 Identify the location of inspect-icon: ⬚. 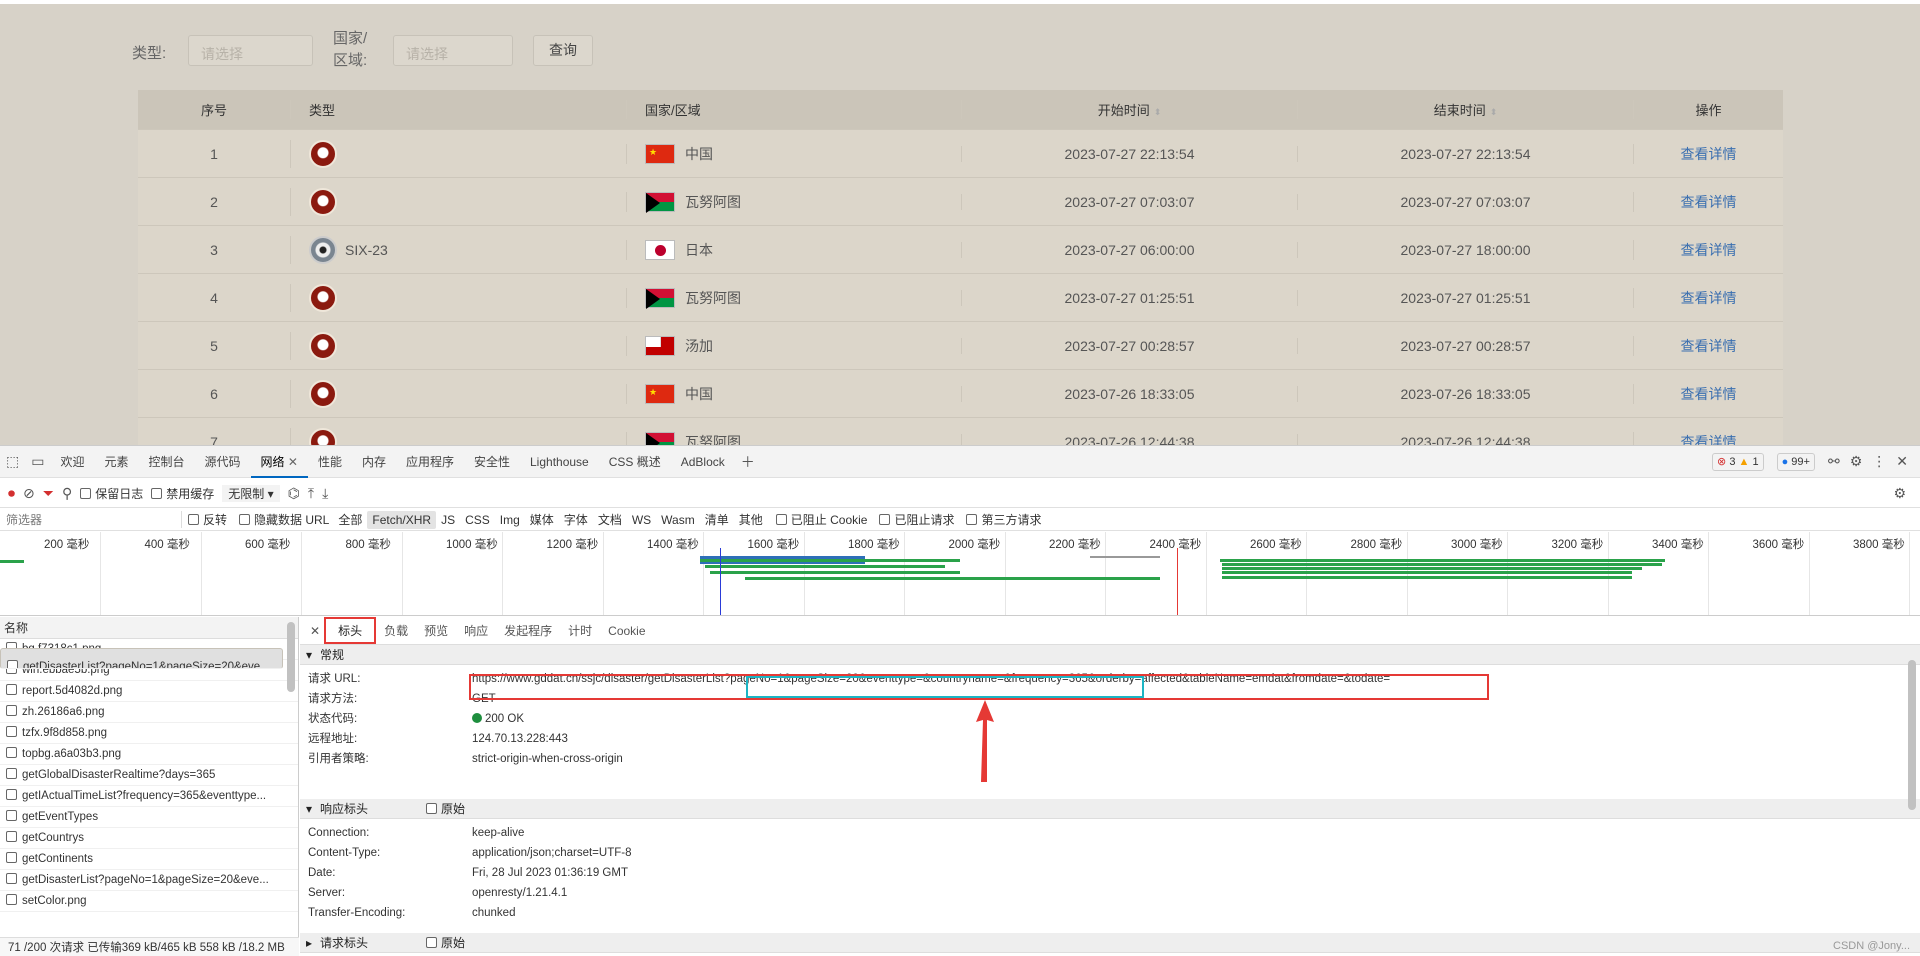
(12, 461).